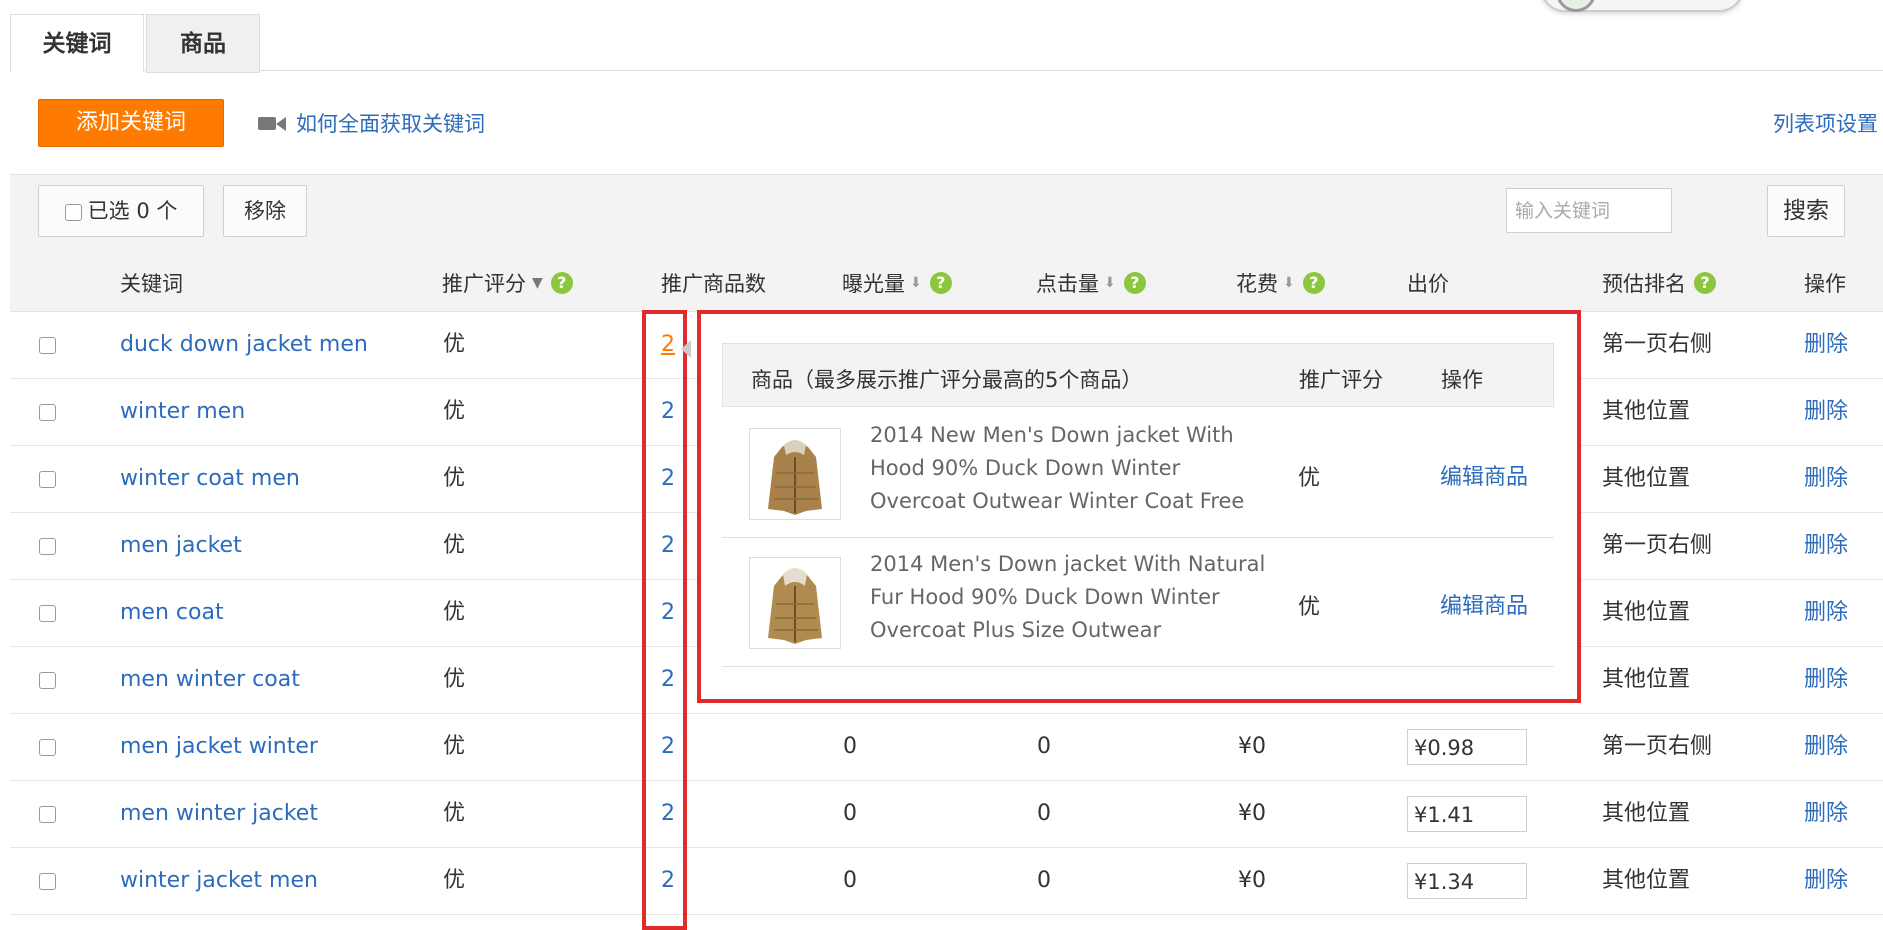 The width and height of the screenshot is (1883, 930). What do you see at coordinates (1576, 6) in the screenshot?
I see `widget-icon` at bounding box center [1576, 6].